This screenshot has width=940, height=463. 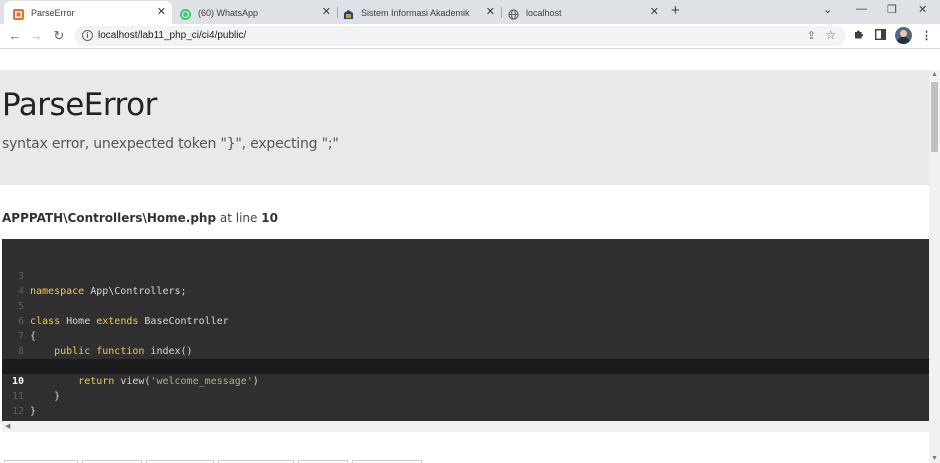 I want to click on back-arrow-icon: ←, so click(x=15, y=36).